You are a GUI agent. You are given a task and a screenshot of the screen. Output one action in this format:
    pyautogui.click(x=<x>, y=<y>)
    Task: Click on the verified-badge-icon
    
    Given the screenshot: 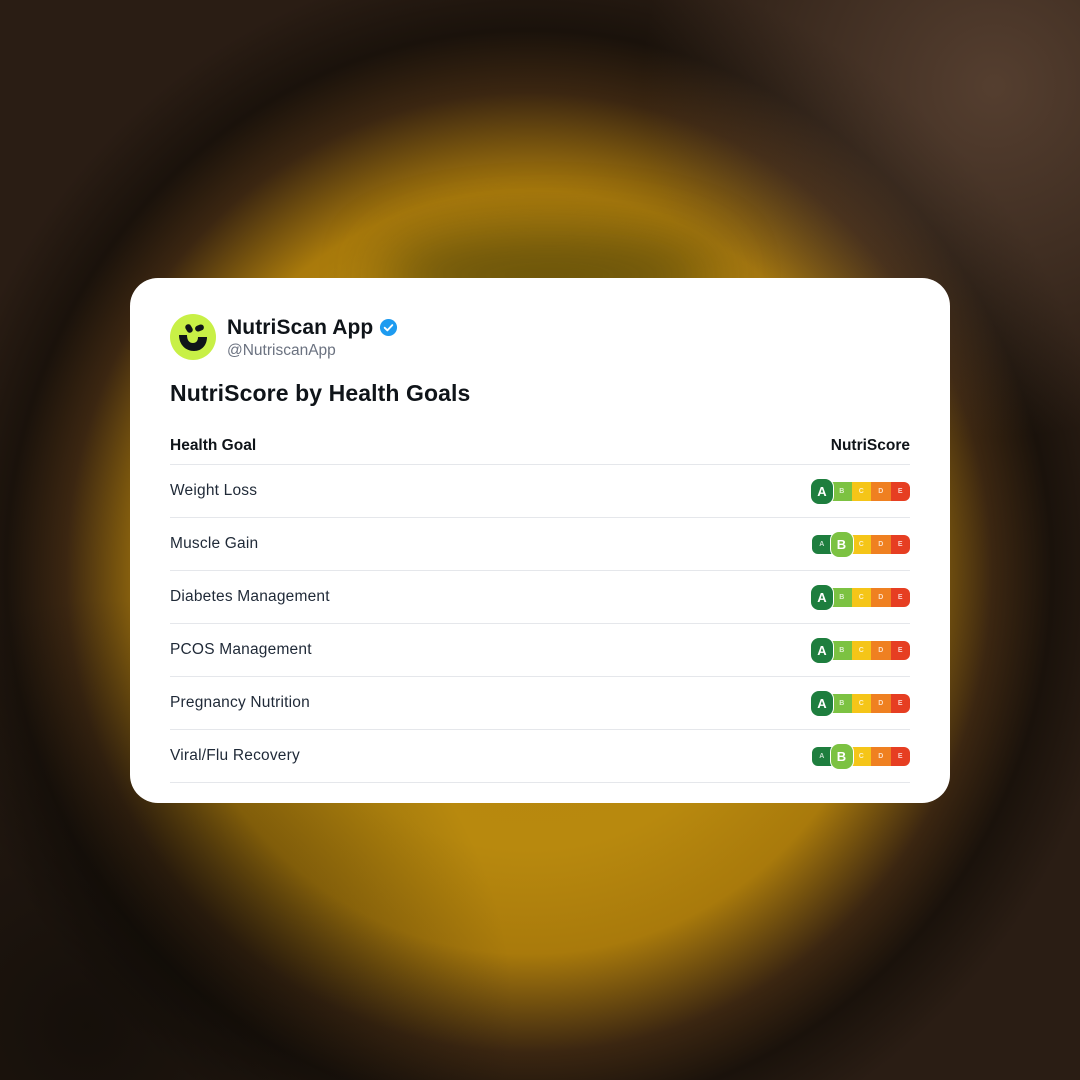 What is the action you would take?
    pyautogui.click(x=388, y=327)
    